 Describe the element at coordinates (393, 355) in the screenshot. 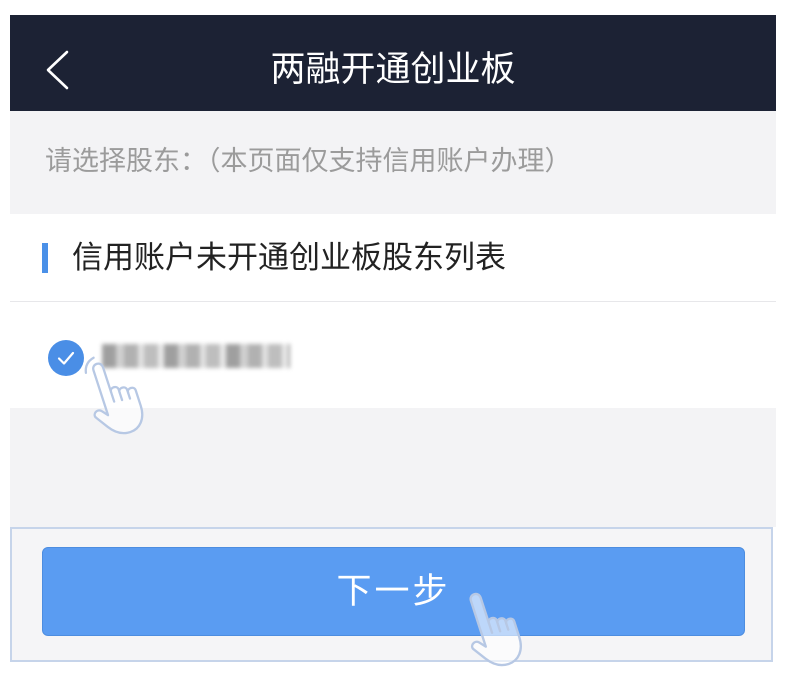

I see `shareholder-row` at that location.